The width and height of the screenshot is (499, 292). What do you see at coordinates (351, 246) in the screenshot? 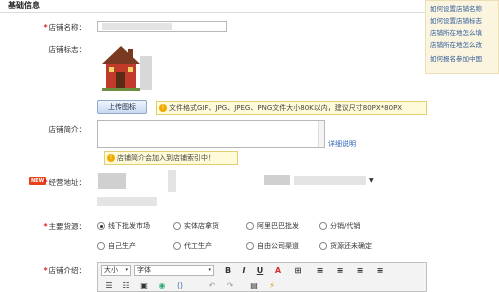
I see `supply-option-label: 货源还未确定` at bounding box center [351, 246].